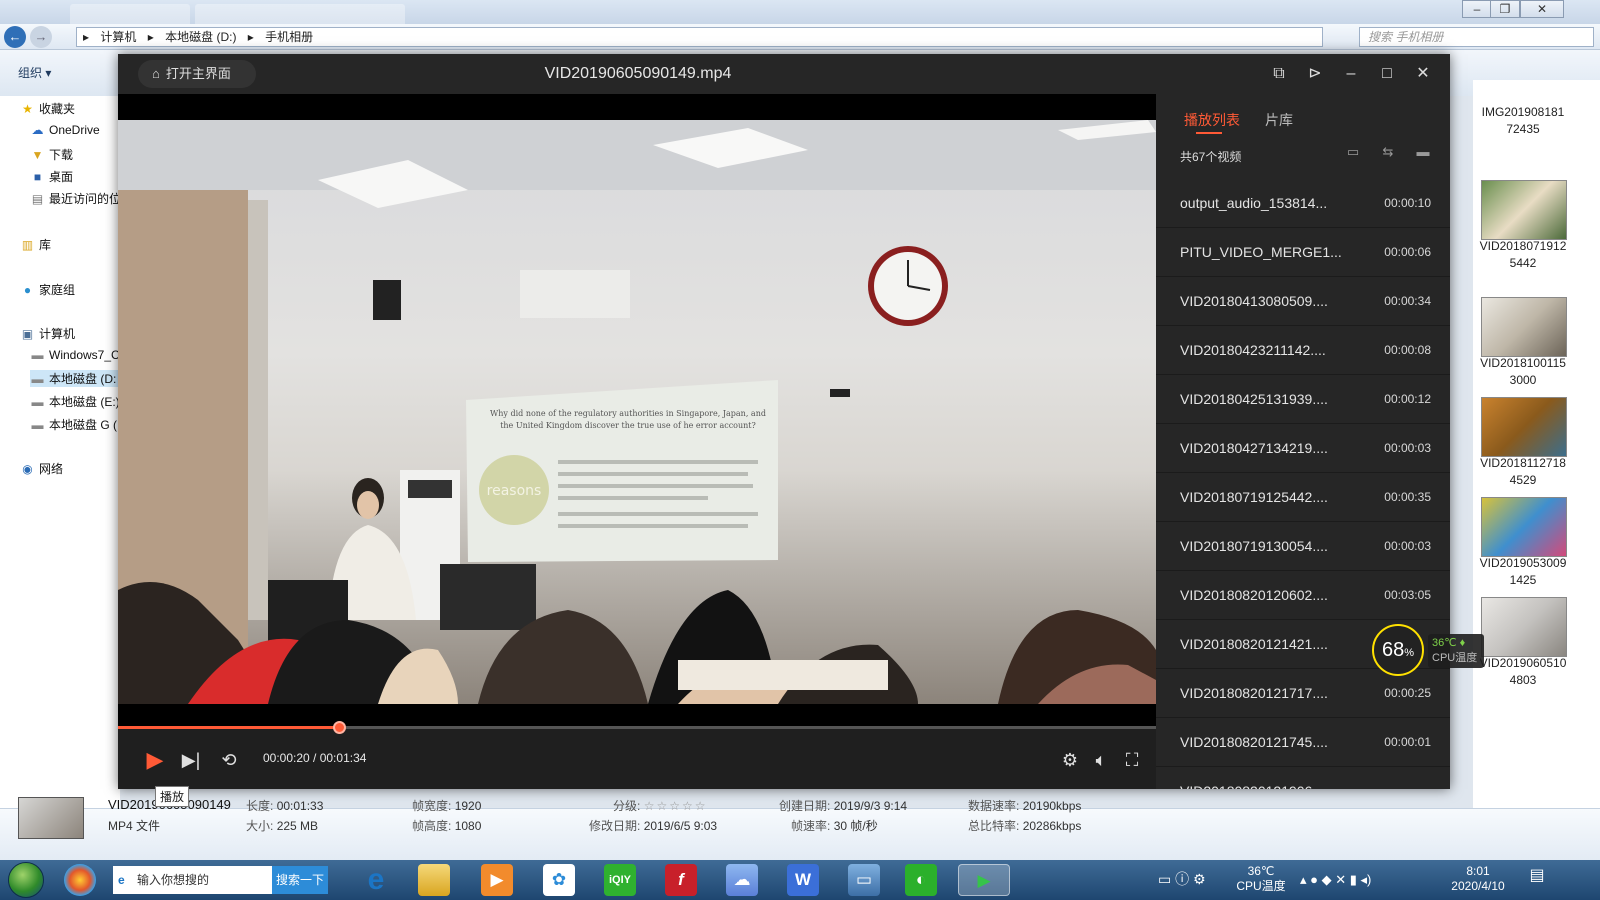 The height and width of the screenshot is (900, 1600). Describe the element at coordinates (1542, 9) in the screenshot. I see `close-window-button: ✕` at that location.